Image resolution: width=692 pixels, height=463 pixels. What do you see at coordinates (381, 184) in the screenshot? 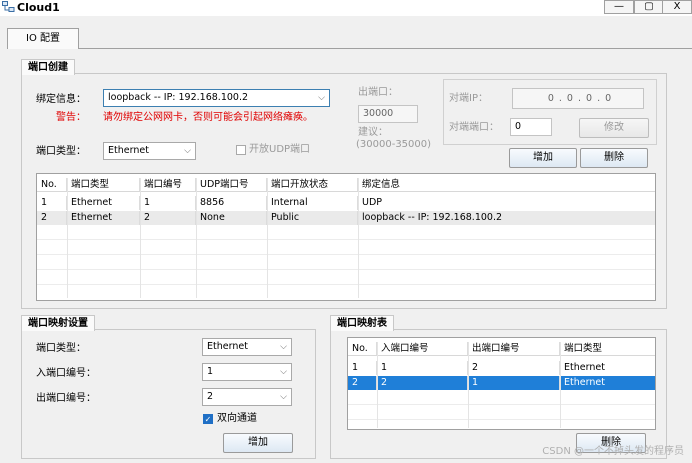
I see `column-header: 绑定信息` at bounding box center [381, 184].